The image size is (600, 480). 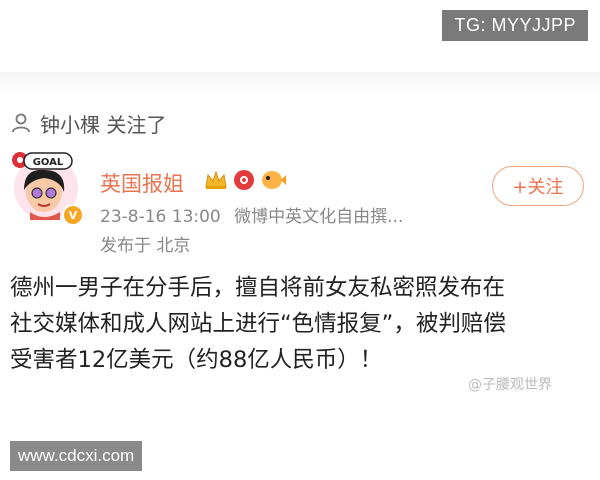 I want to click on user-icon, so click(x=21, y=123).